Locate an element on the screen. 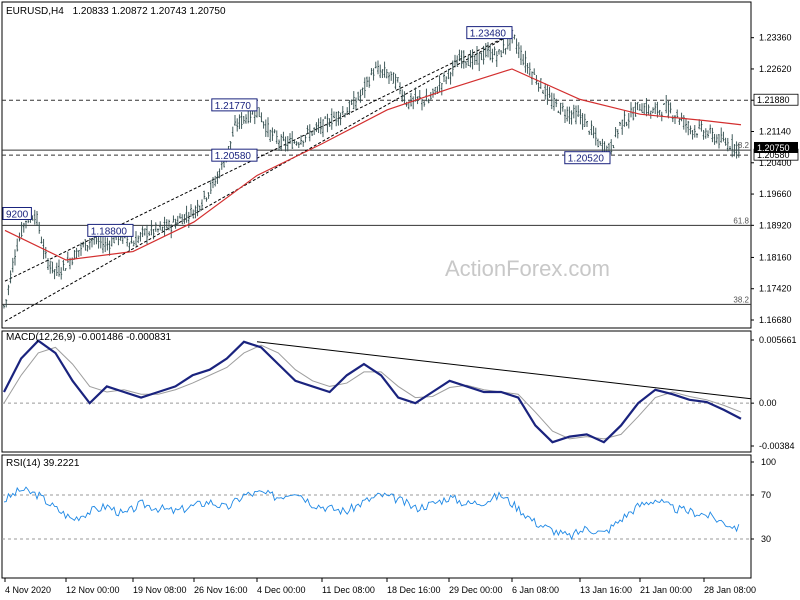 The image size is (800, 600). macd-signal-line is located at coordinates (372, 392).